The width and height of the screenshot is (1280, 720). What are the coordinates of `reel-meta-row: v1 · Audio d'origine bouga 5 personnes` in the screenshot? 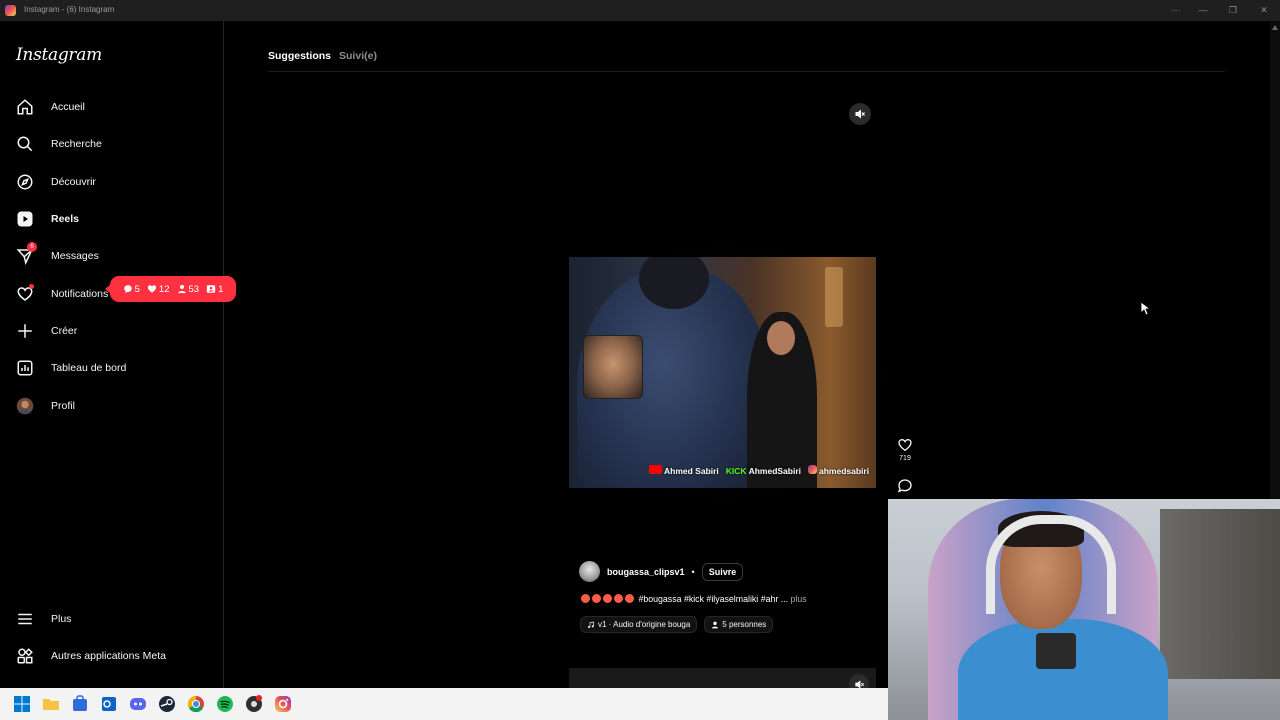 It's located at (677, 624).